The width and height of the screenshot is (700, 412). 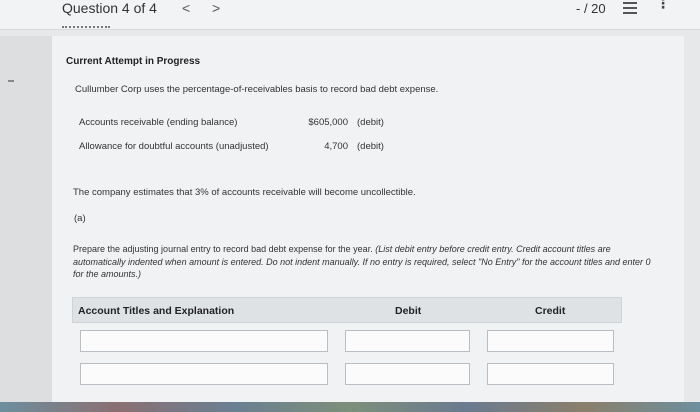 I want to click on column-header-account: Account Titles and Explanation, so click(x=156, y=311).